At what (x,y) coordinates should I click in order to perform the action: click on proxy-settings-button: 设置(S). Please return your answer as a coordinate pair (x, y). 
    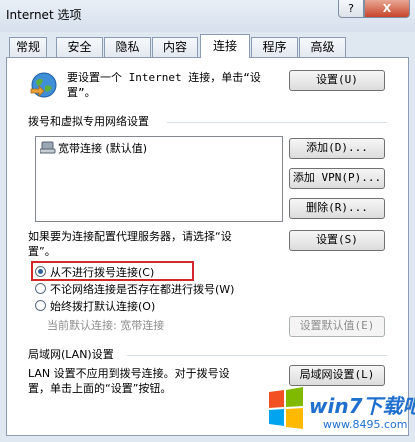
    Looking at the image, I should click on (337, 240).